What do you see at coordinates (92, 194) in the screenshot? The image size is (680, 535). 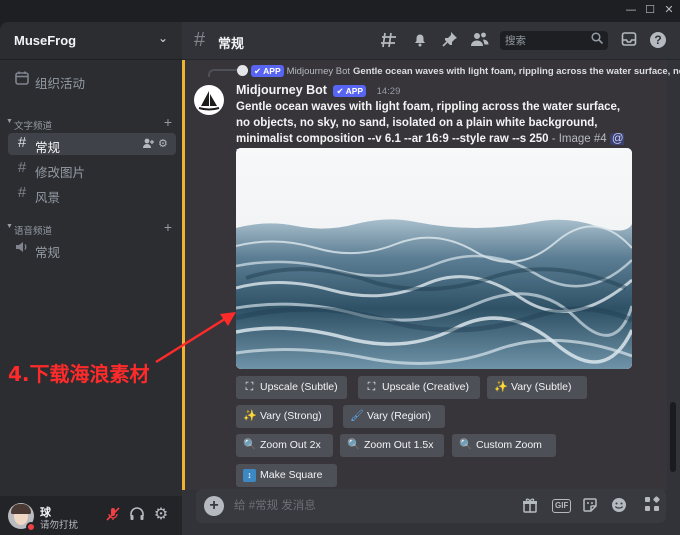 I see `sidebar-item-scenery: # 风景` at bounding box center [92, 194].